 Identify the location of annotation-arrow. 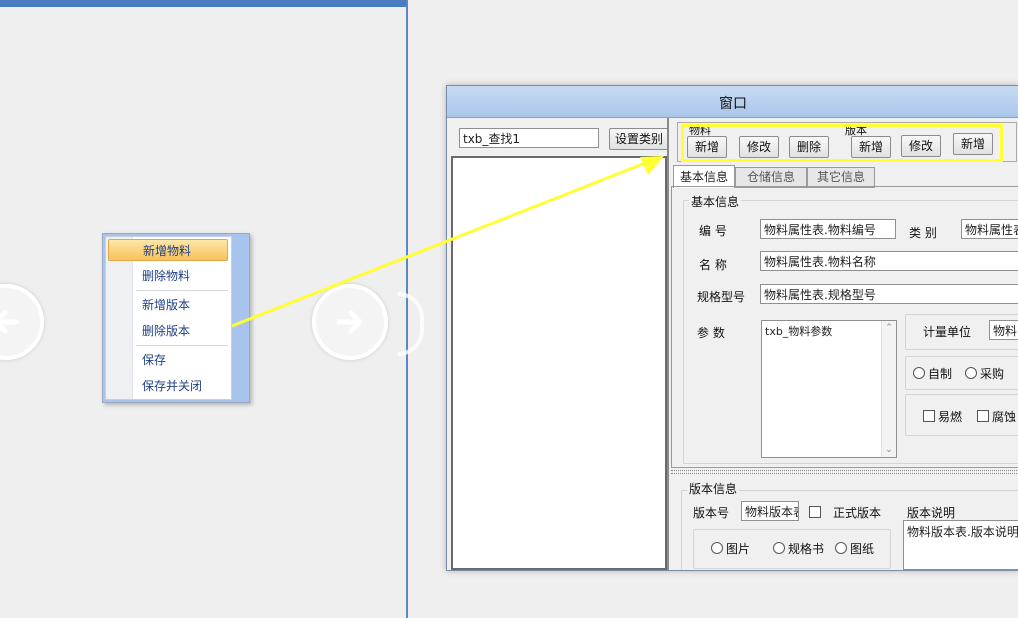
(447, 242).